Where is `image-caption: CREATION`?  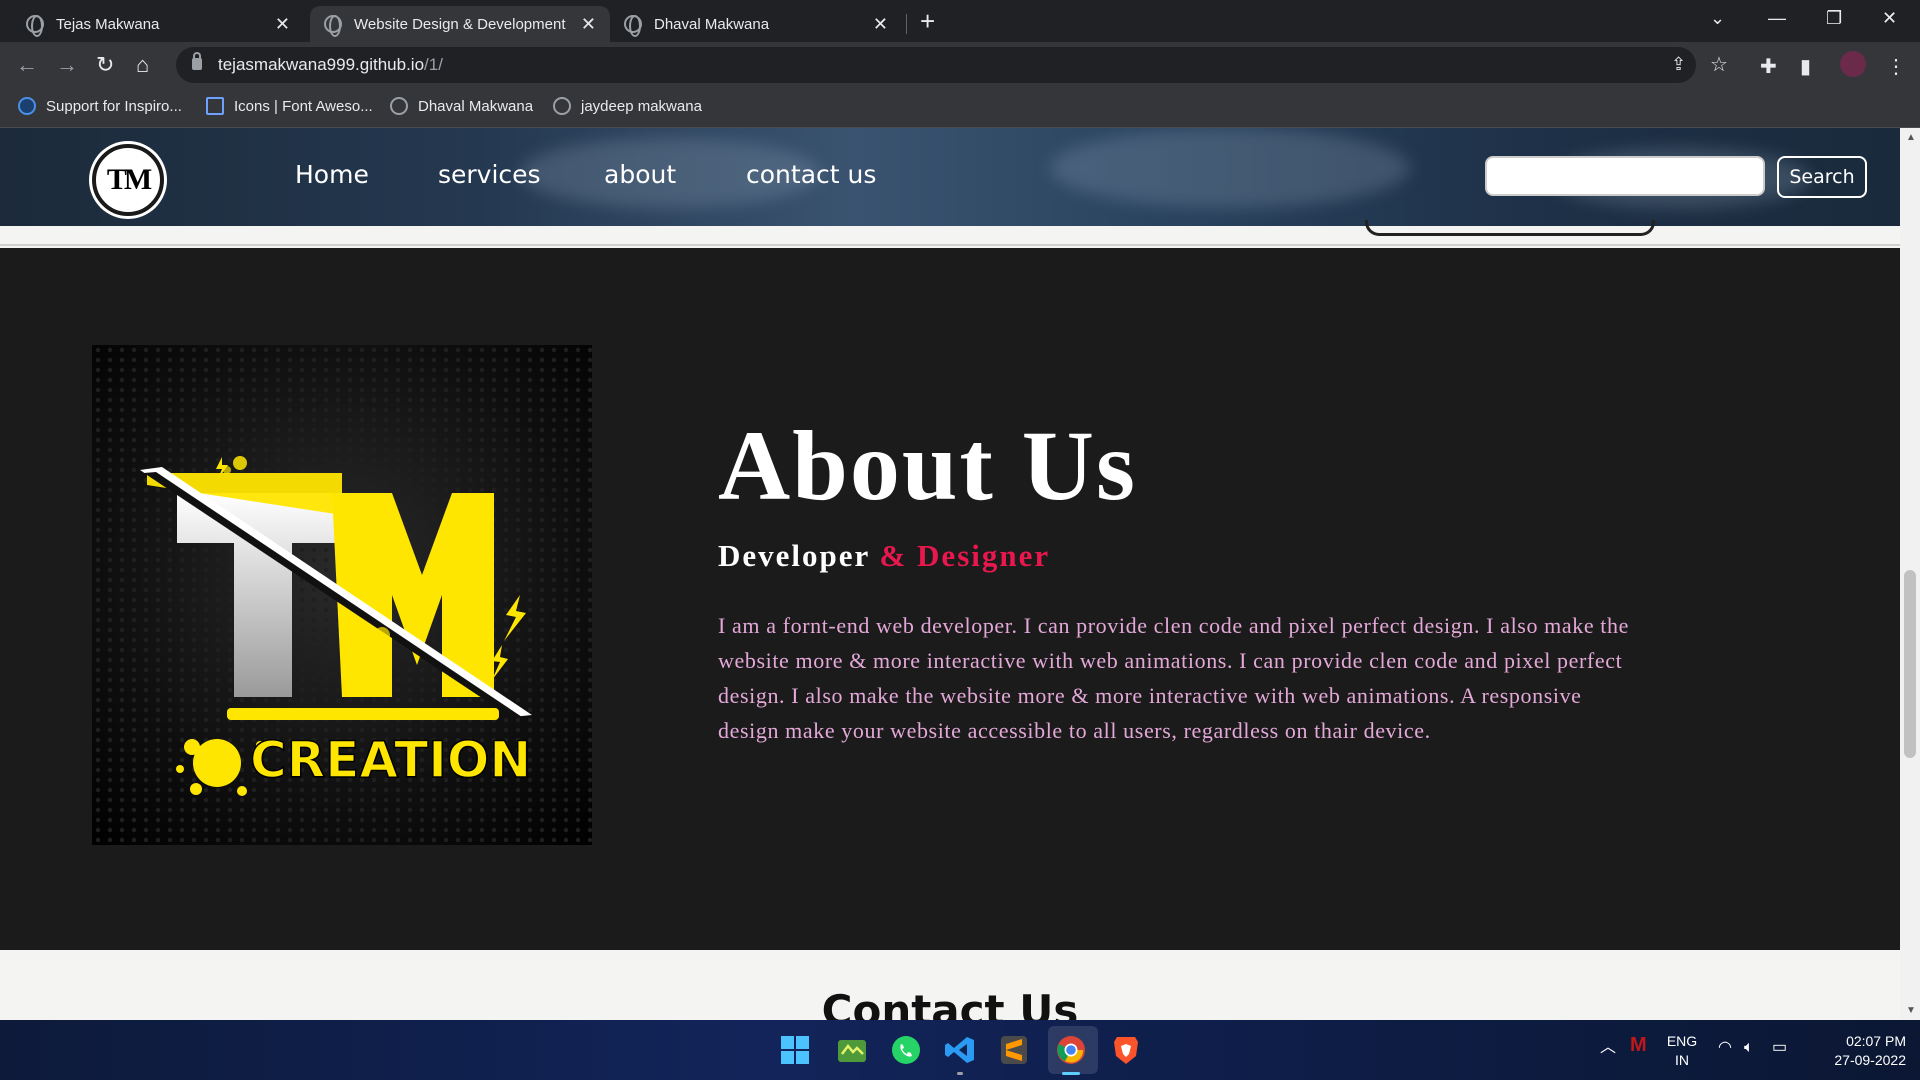
image-caption: CREATION is located at coordinates (390, 760).